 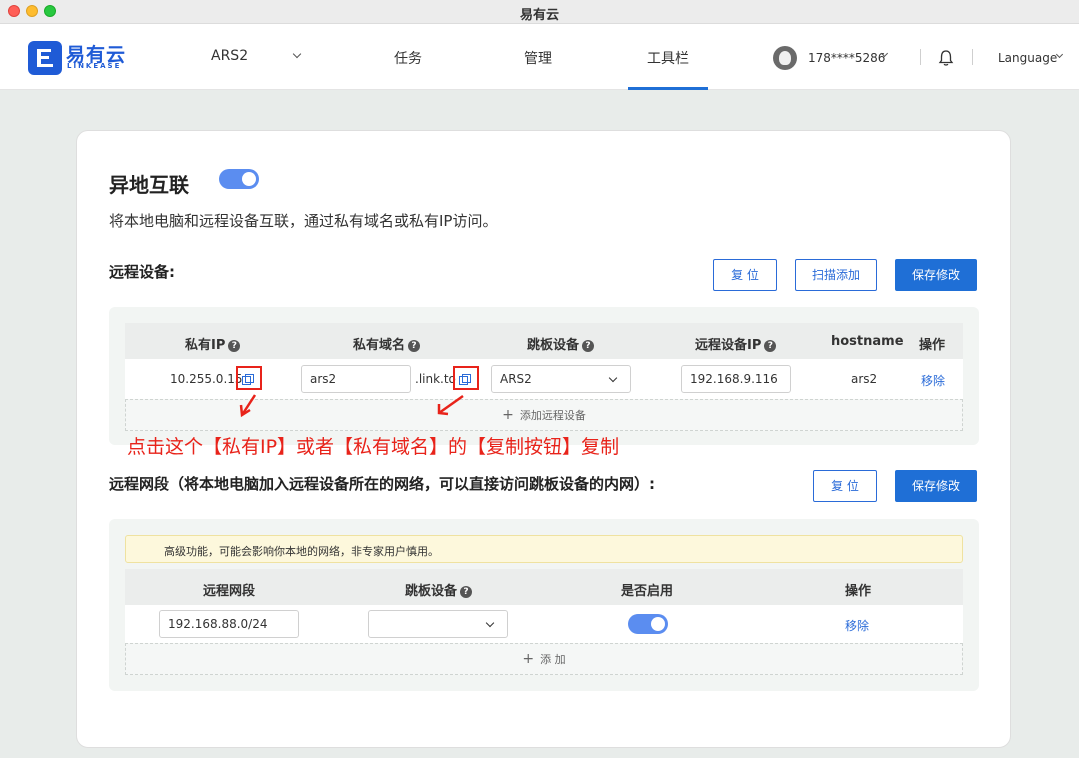 I want to click on remote-devices-title: 远程设备:, so click(x=142, y=272).